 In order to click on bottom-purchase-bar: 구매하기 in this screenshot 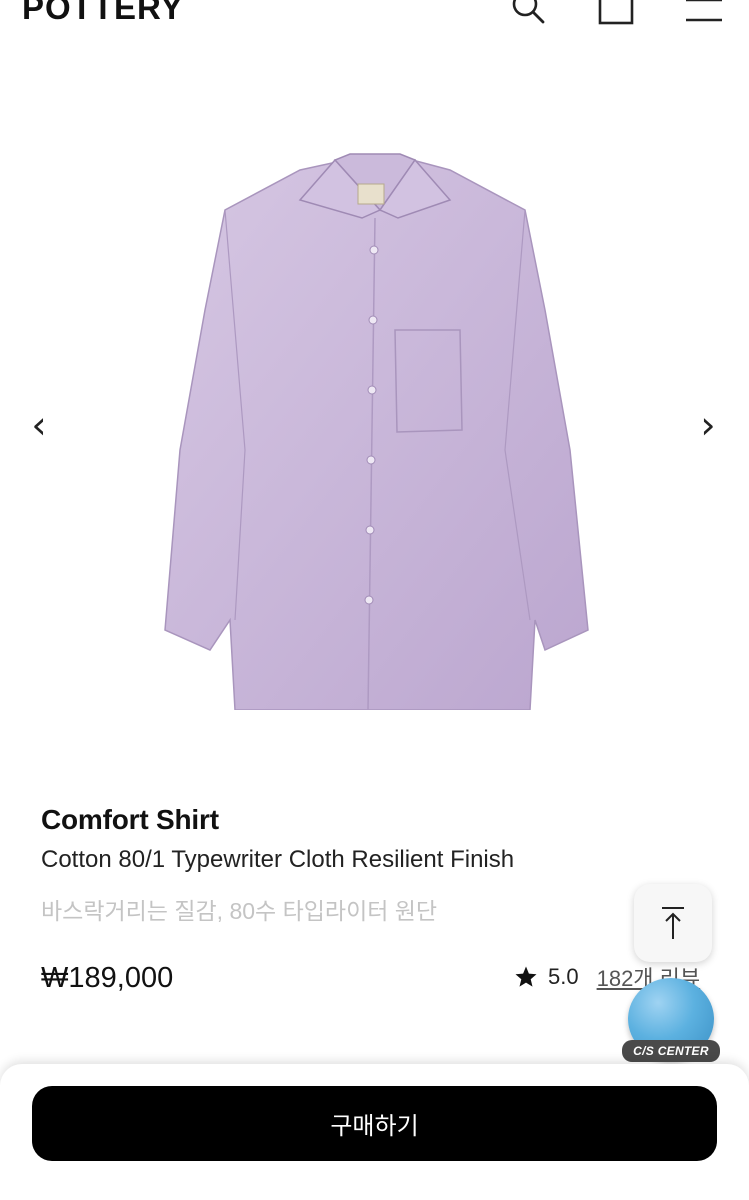, I will do `click(374, 1132)`.